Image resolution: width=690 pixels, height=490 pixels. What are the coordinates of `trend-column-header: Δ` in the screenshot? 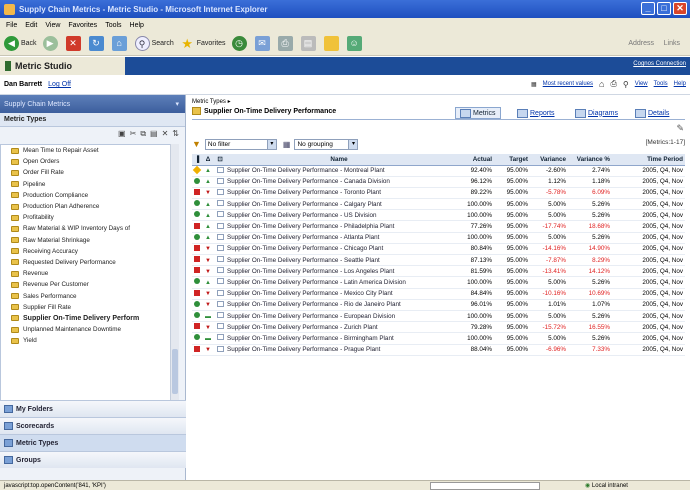 It's located at (208, 160).